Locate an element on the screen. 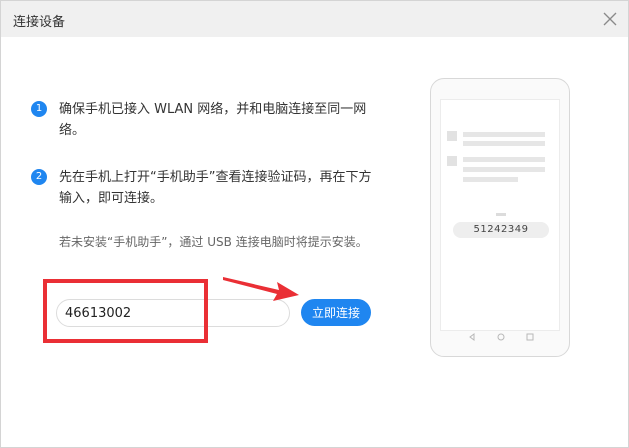 This screenshot has height=448, width=629. step-text: 确保手机已接入 WLAN 网络，并和电脑连接至同一网络。 is located at coordinates (213, 120).